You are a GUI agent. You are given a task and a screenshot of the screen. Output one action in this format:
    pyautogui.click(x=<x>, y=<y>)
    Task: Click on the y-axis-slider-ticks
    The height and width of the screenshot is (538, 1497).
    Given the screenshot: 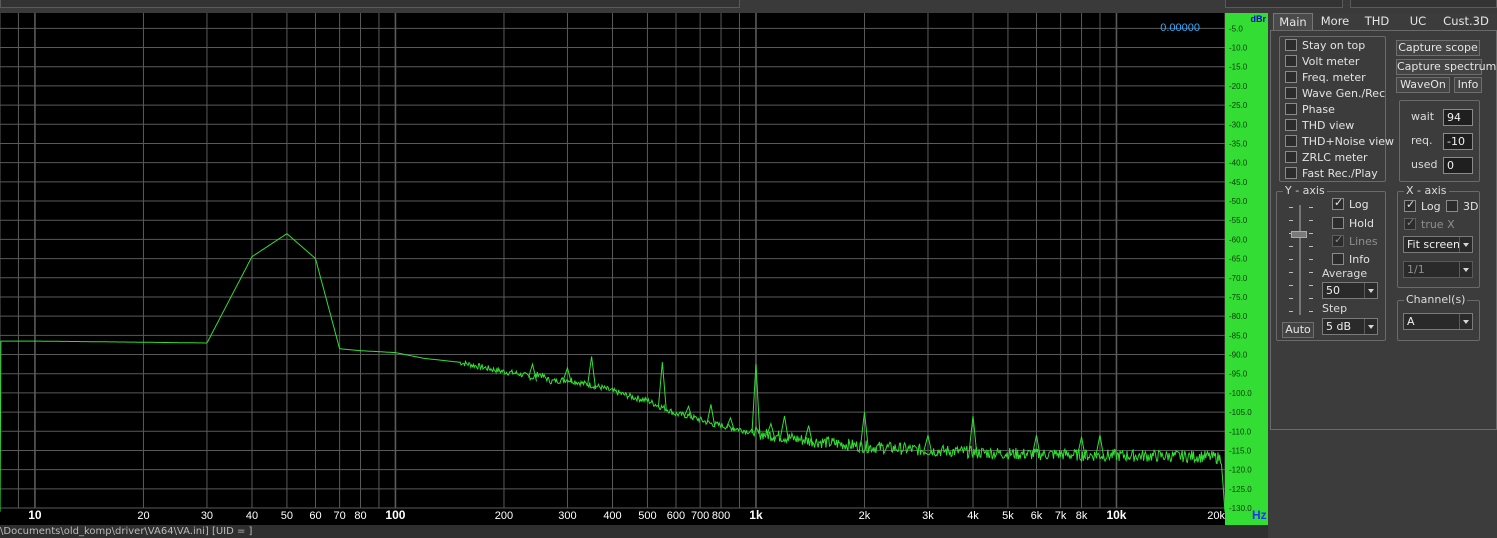 What is the action you would take?
    pyautogui.click(x=1301, y=260)
    